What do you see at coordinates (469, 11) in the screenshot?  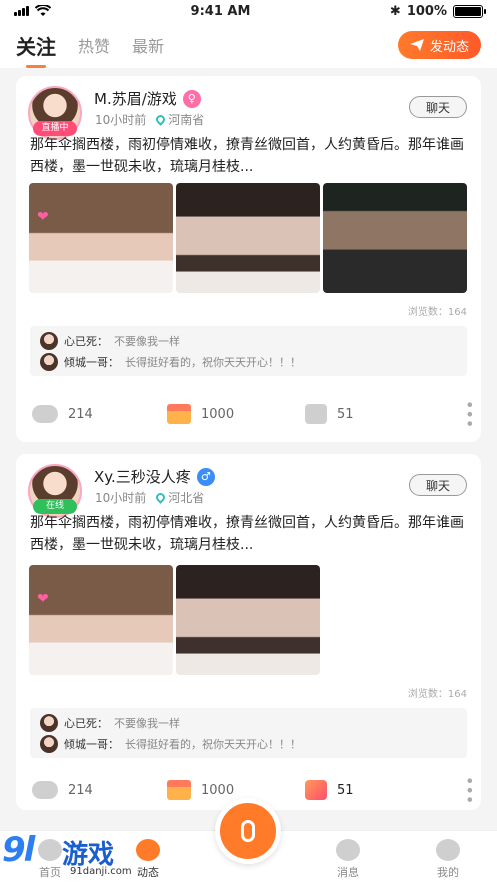 I see `battery-icon` at bounding box center [469, 11].